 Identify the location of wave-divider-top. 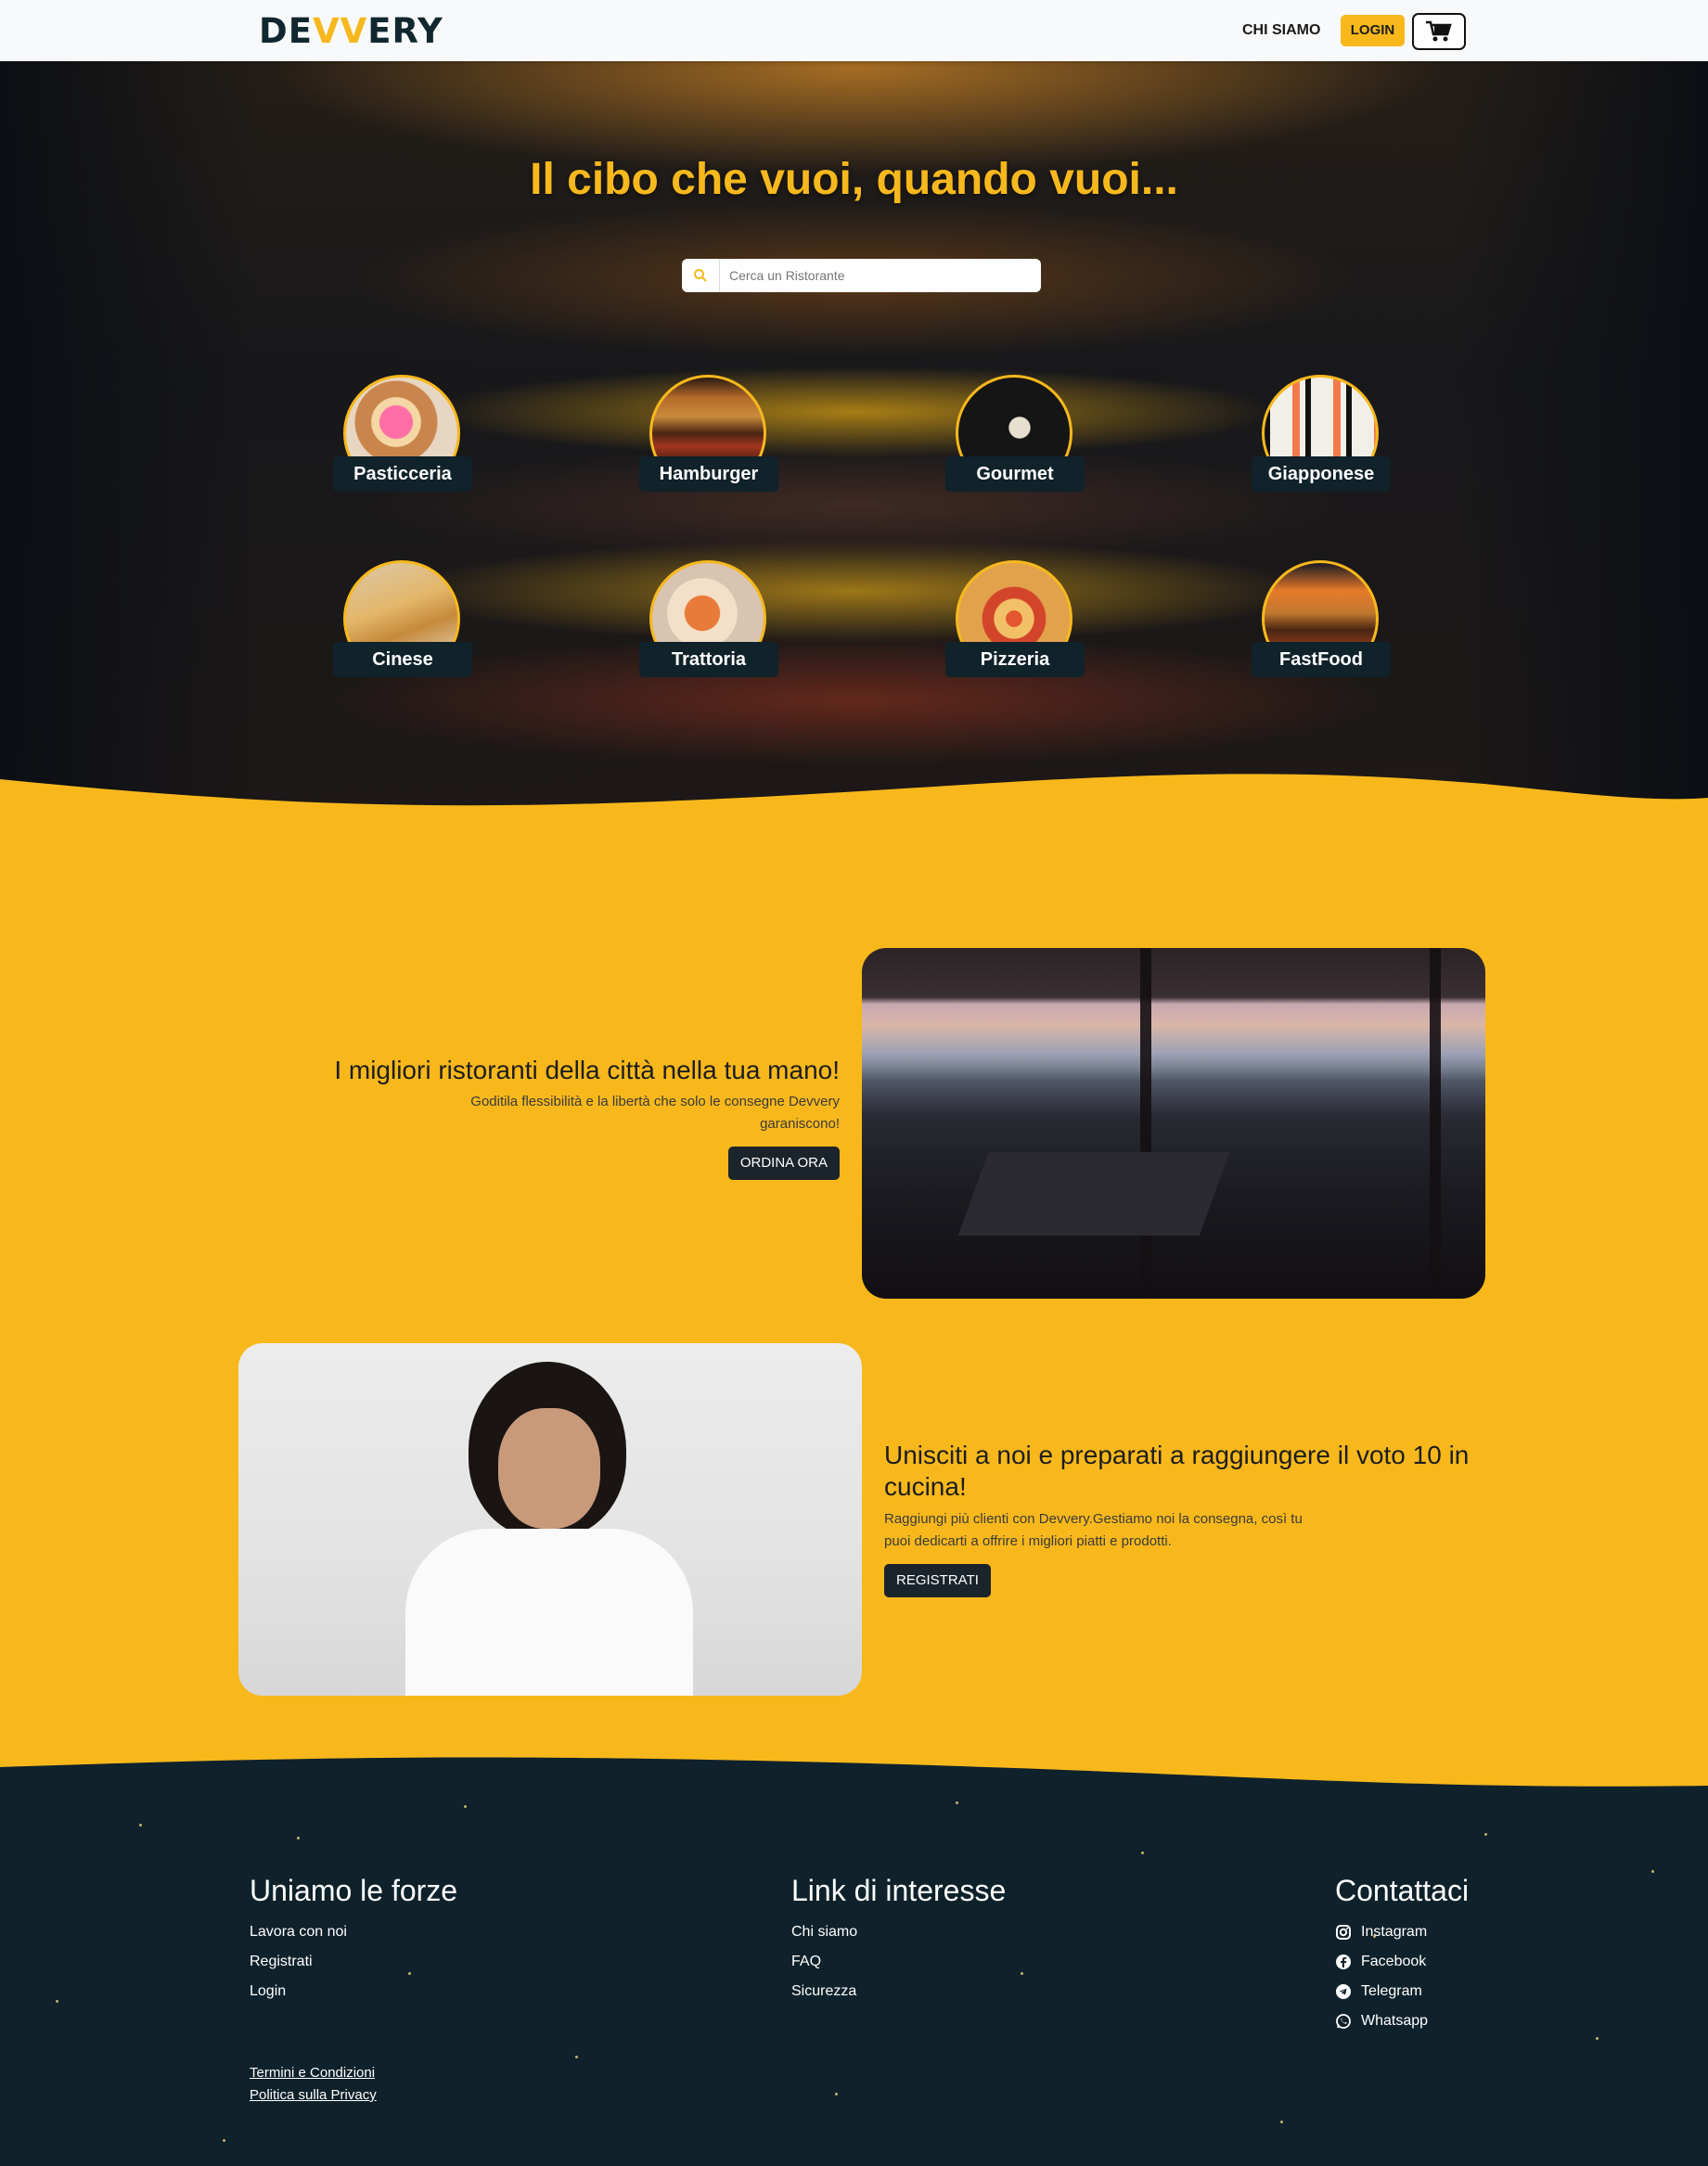
(854, 809).